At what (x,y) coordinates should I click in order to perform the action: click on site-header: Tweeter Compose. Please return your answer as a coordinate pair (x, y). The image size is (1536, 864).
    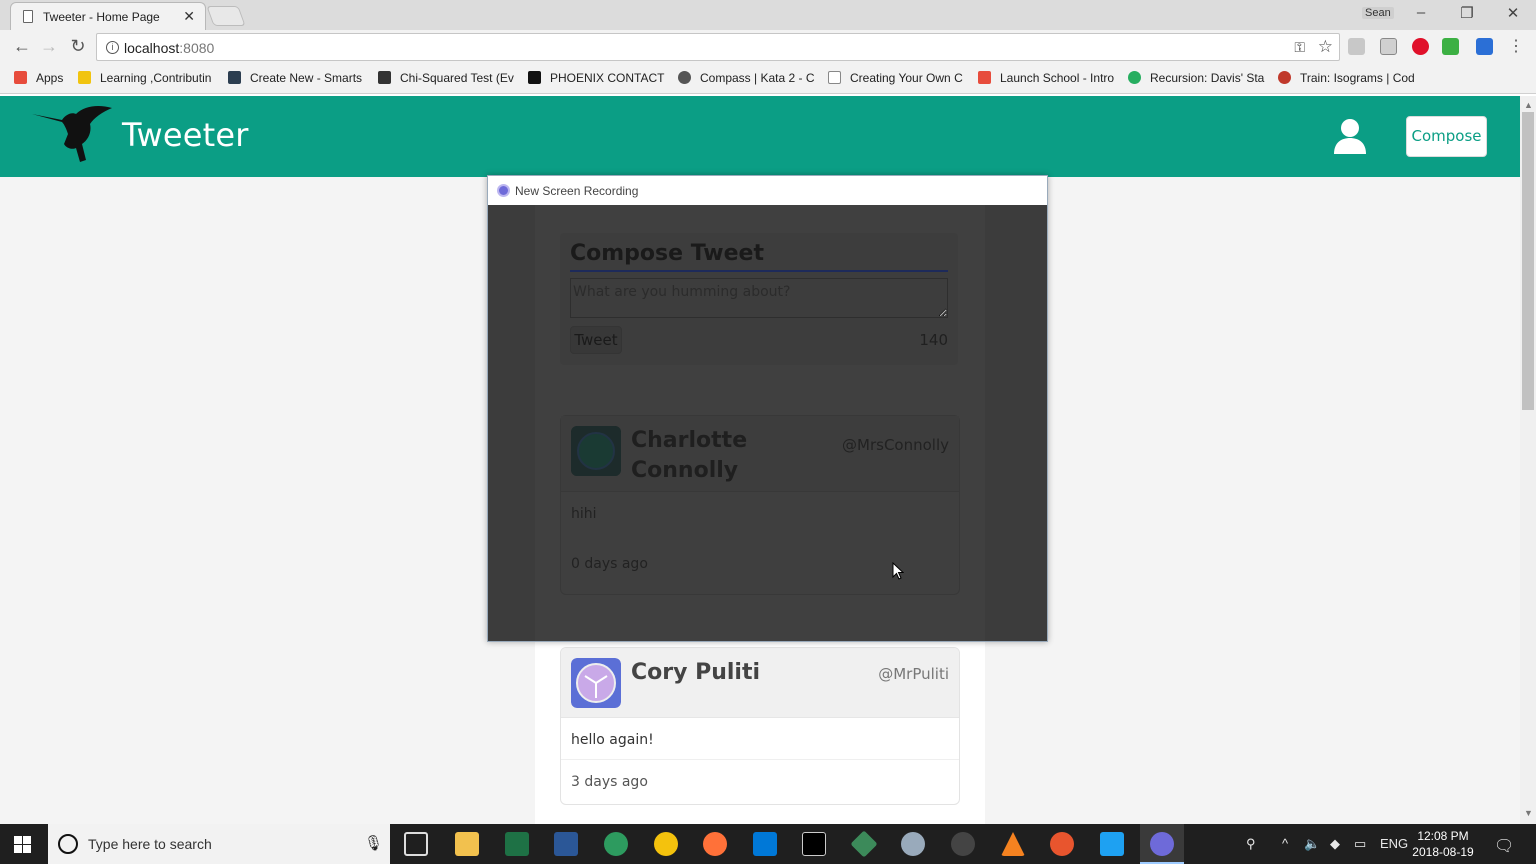
    Looking at the image, I should click on (760, 136).